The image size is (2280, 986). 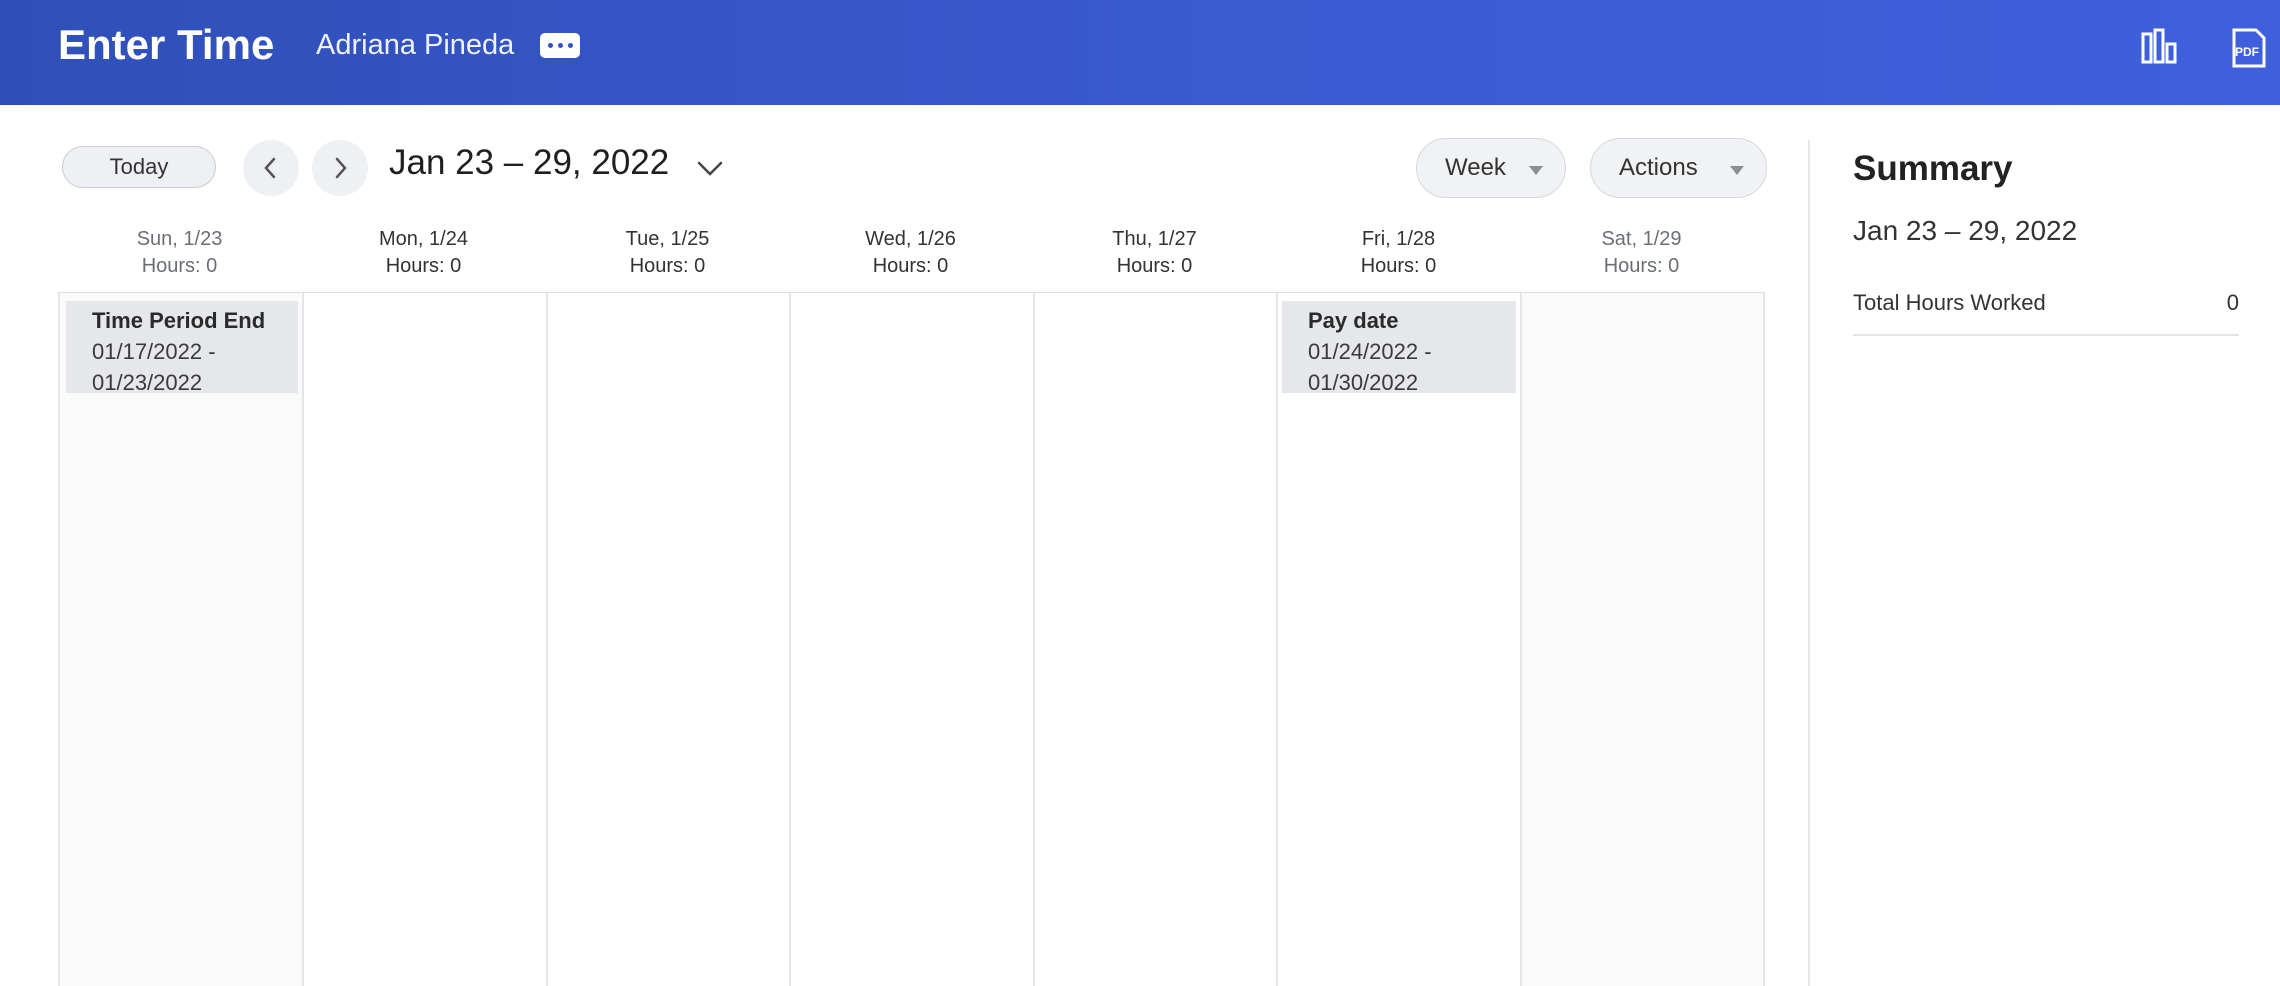 I want to click on day-header-mon: Mon, 1/24 Hours: 0, so click(x=423, y=253).